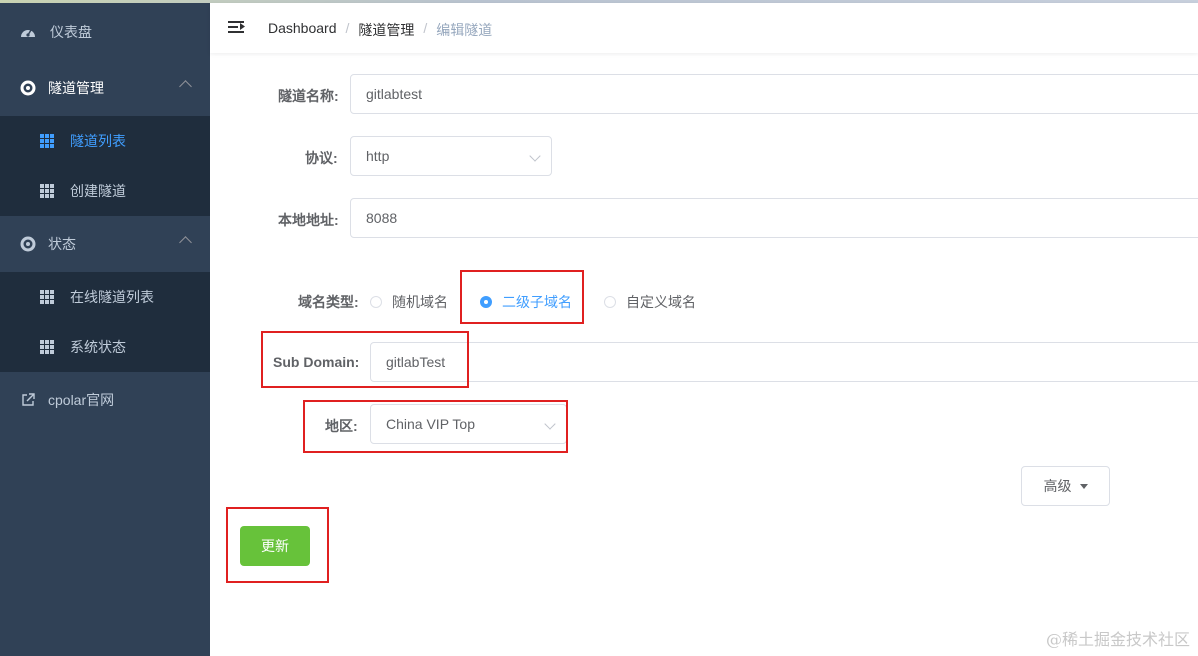 This screenshot has height=656, width=1198. Describe the element at coordinates (328, 302) in the screenshot. I see `domain-type-label: 域名类型:` at that location.